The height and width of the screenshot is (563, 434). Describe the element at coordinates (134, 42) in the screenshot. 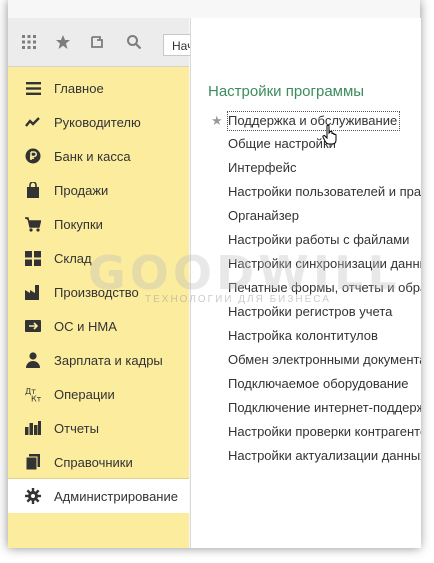

I see `search-icon` at that location.